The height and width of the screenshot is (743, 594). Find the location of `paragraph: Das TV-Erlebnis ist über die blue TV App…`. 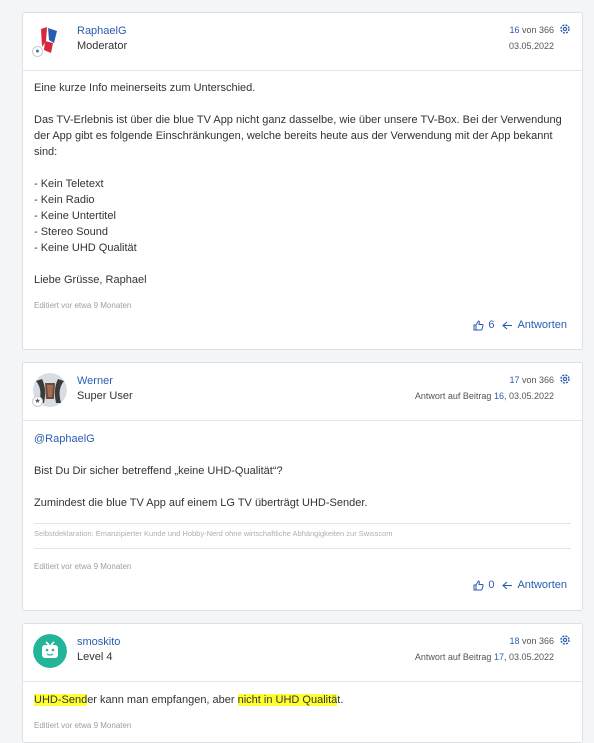

paragraph: Das TV-Erlebnis ist über die blue TV App… is located at coordinates (298, 136).